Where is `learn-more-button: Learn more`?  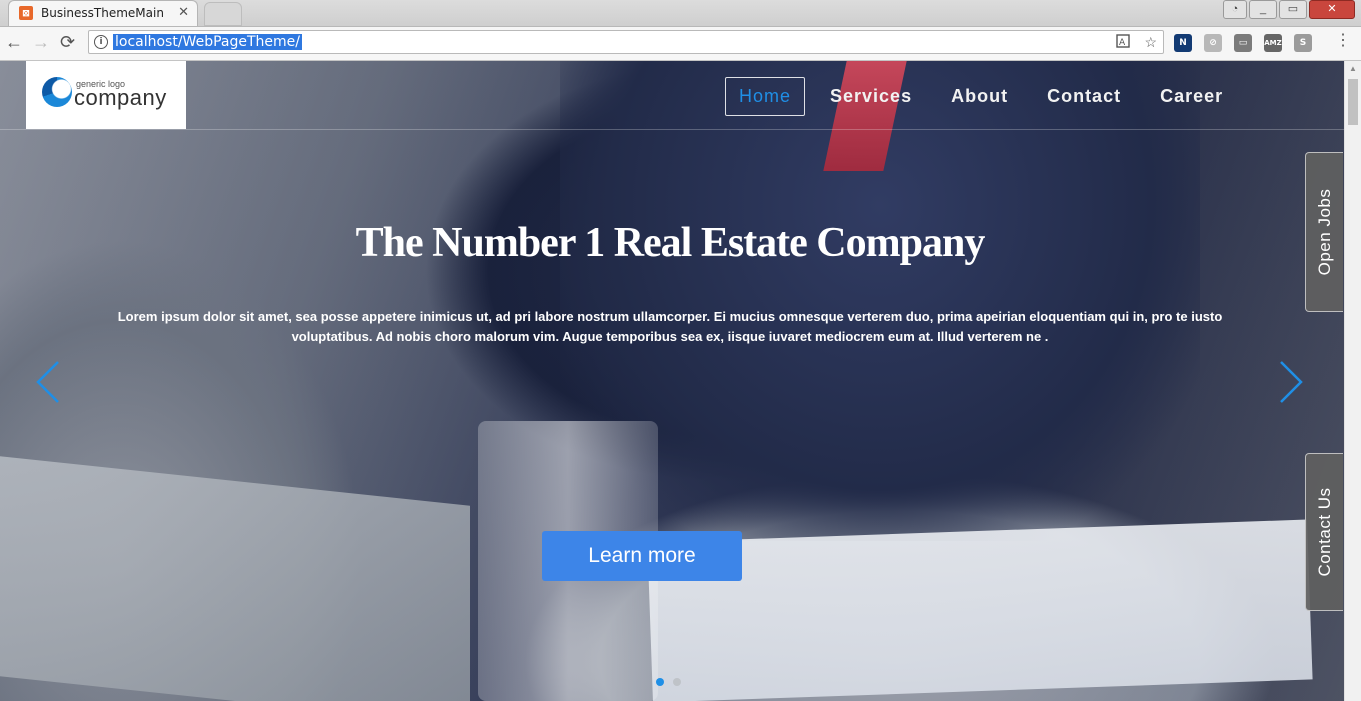
learn-more-button: Learn more is located at coordinates (642, 556).